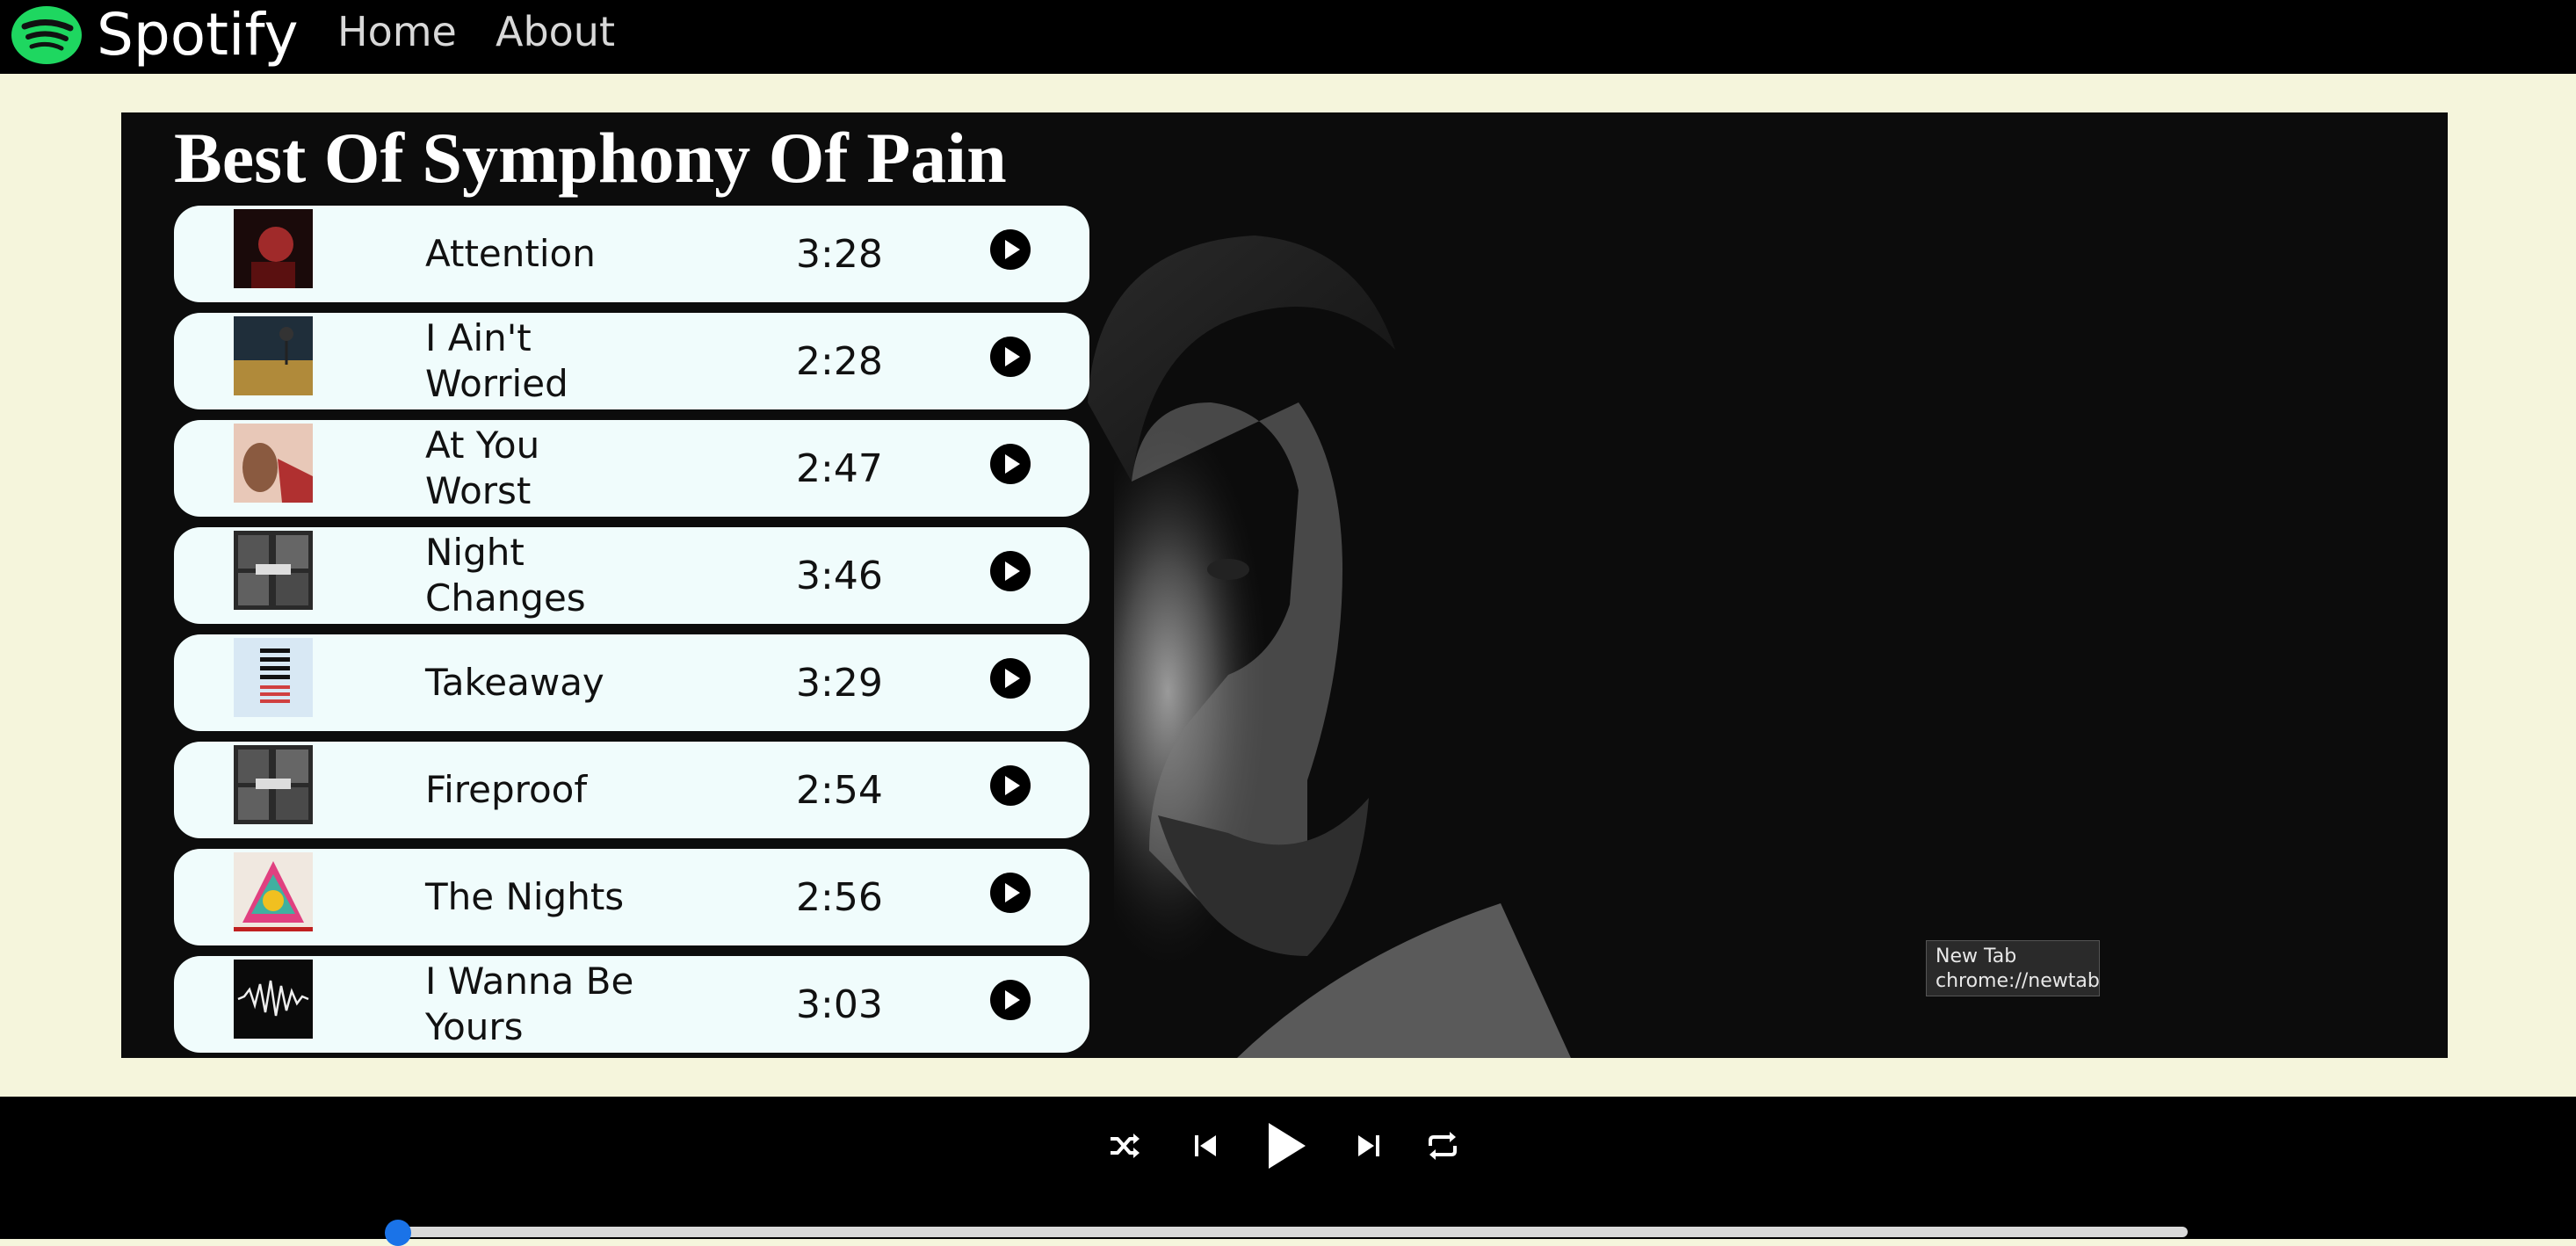  Describe the element at coordinates (510, 253) in the screenshot. I see `song-title: Attention` at that location.